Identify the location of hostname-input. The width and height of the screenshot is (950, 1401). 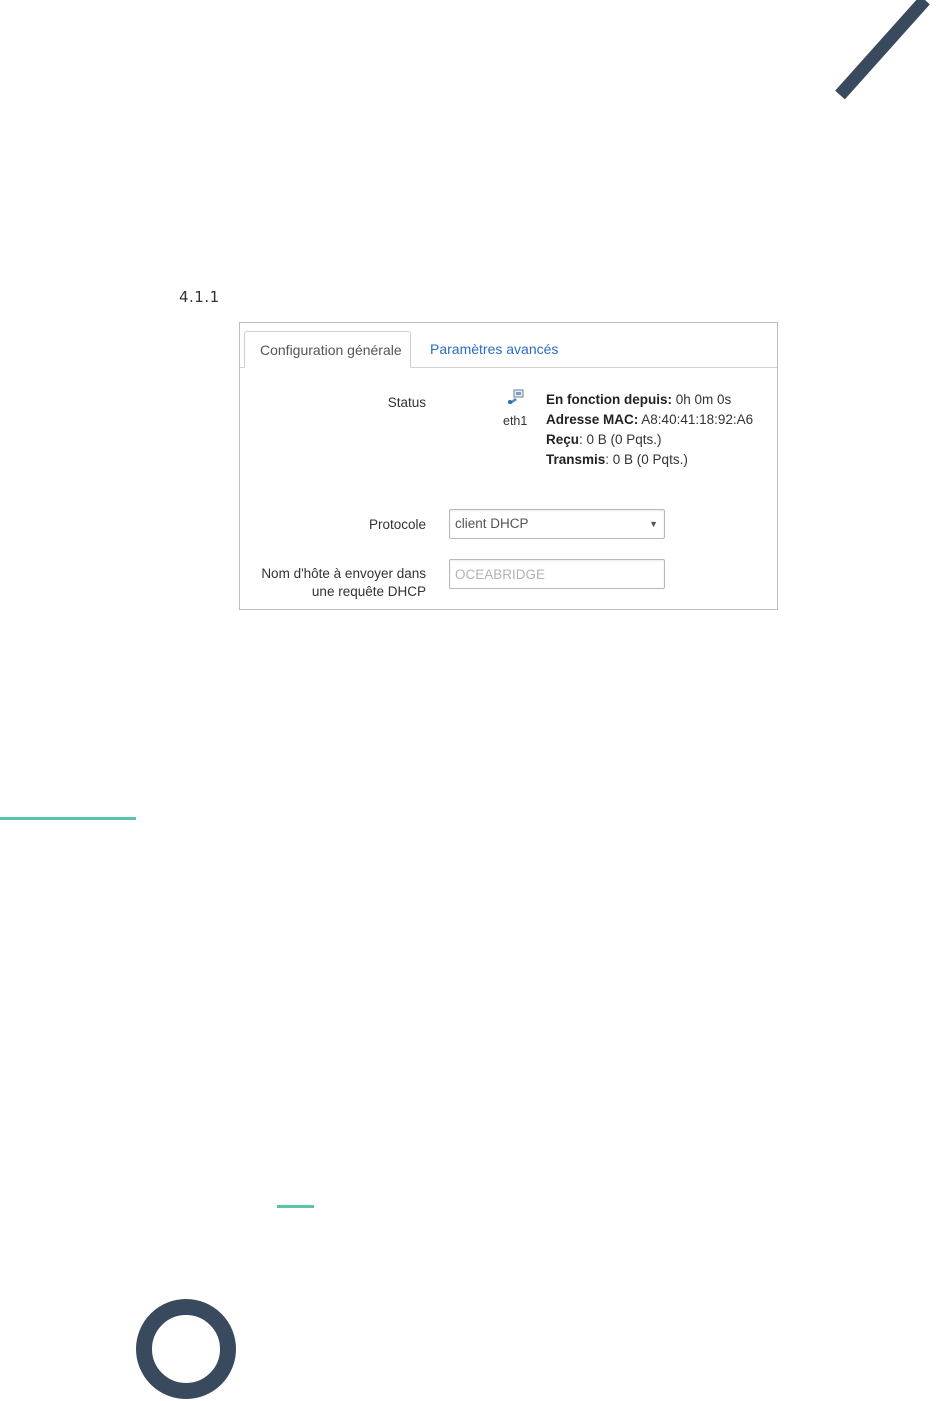
(557, 574).